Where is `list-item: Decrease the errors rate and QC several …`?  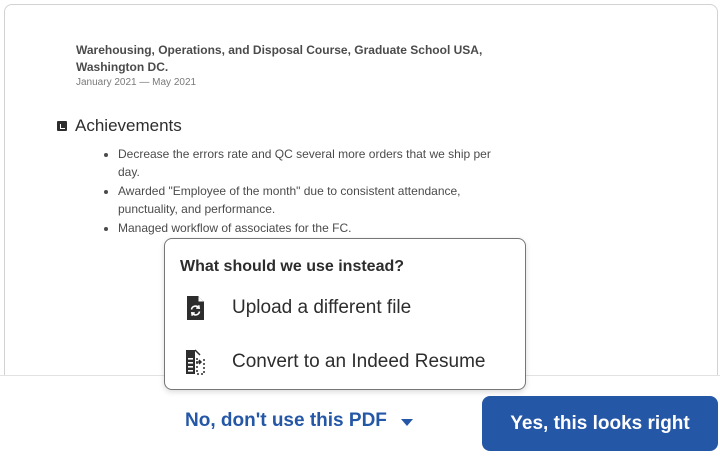 list-item: Decrease the errors rate and QC several … is located at coordinates (308, 163).